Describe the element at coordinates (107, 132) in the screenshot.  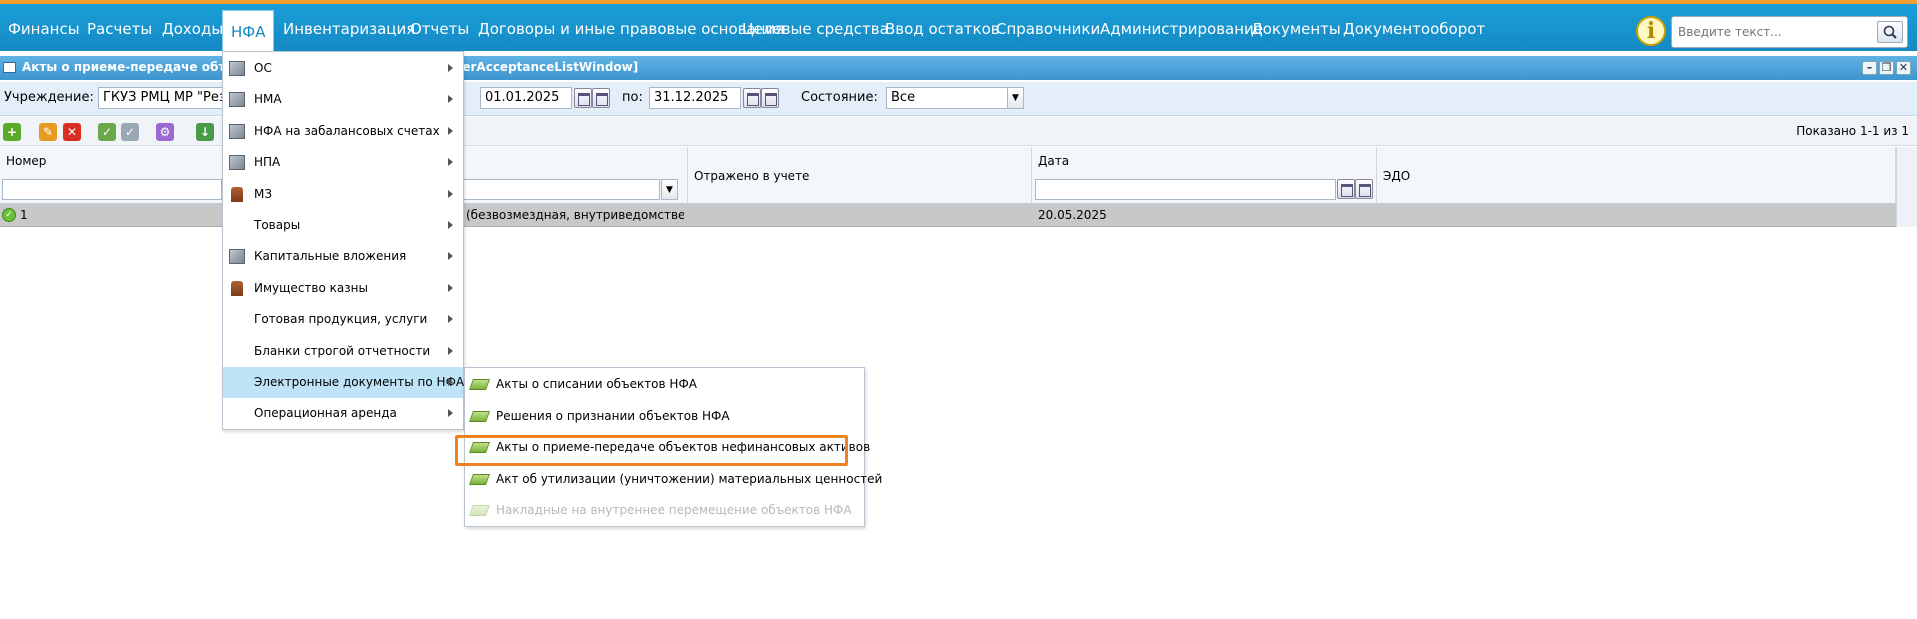
I see `approve-icon: ✓` at that location.